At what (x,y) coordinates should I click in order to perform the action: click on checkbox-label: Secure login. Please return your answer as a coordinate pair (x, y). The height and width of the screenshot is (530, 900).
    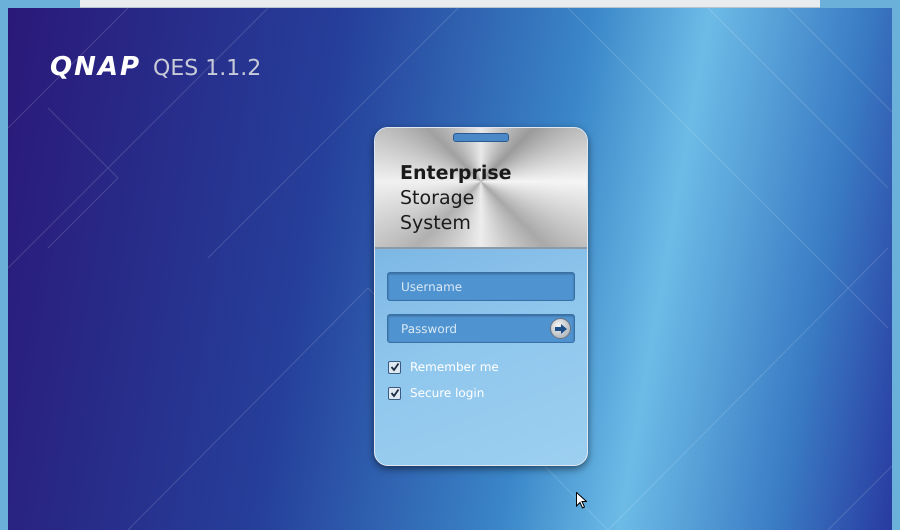
    Looking at the image, I should click on (447, 393).